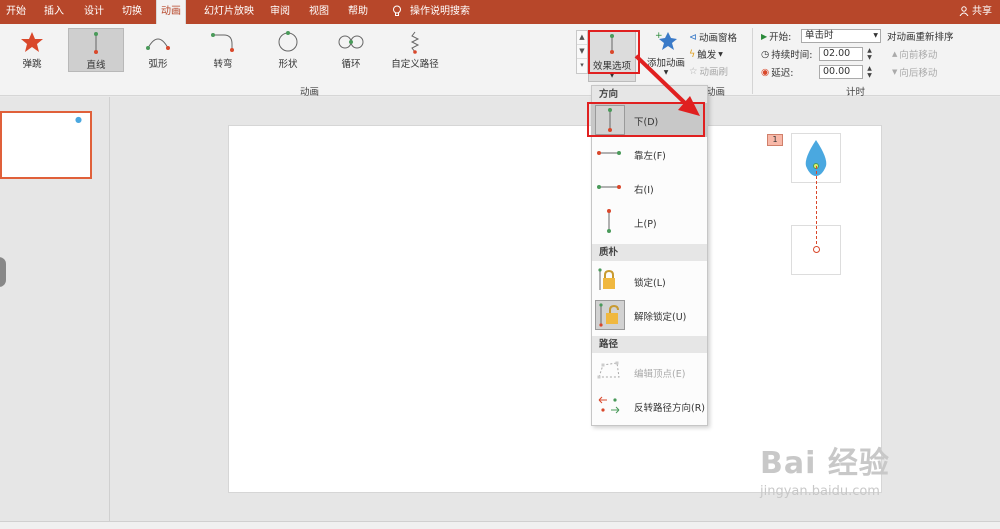 This screenshot has width=1000, height=529. What do you see at coordinates (96, 43) in the screenshot?
I see `line-path-icon` at bounding box center [96, 43].